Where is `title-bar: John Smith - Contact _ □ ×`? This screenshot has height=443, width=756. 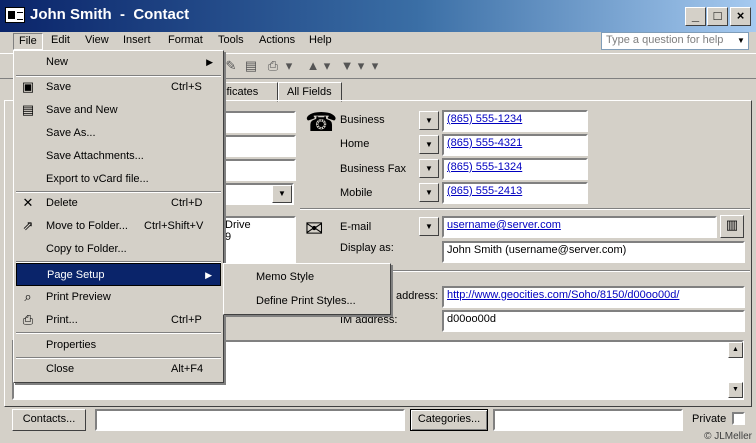 title-bar: John Smith - Contact _ □ × is located at coordinates (378, 16).